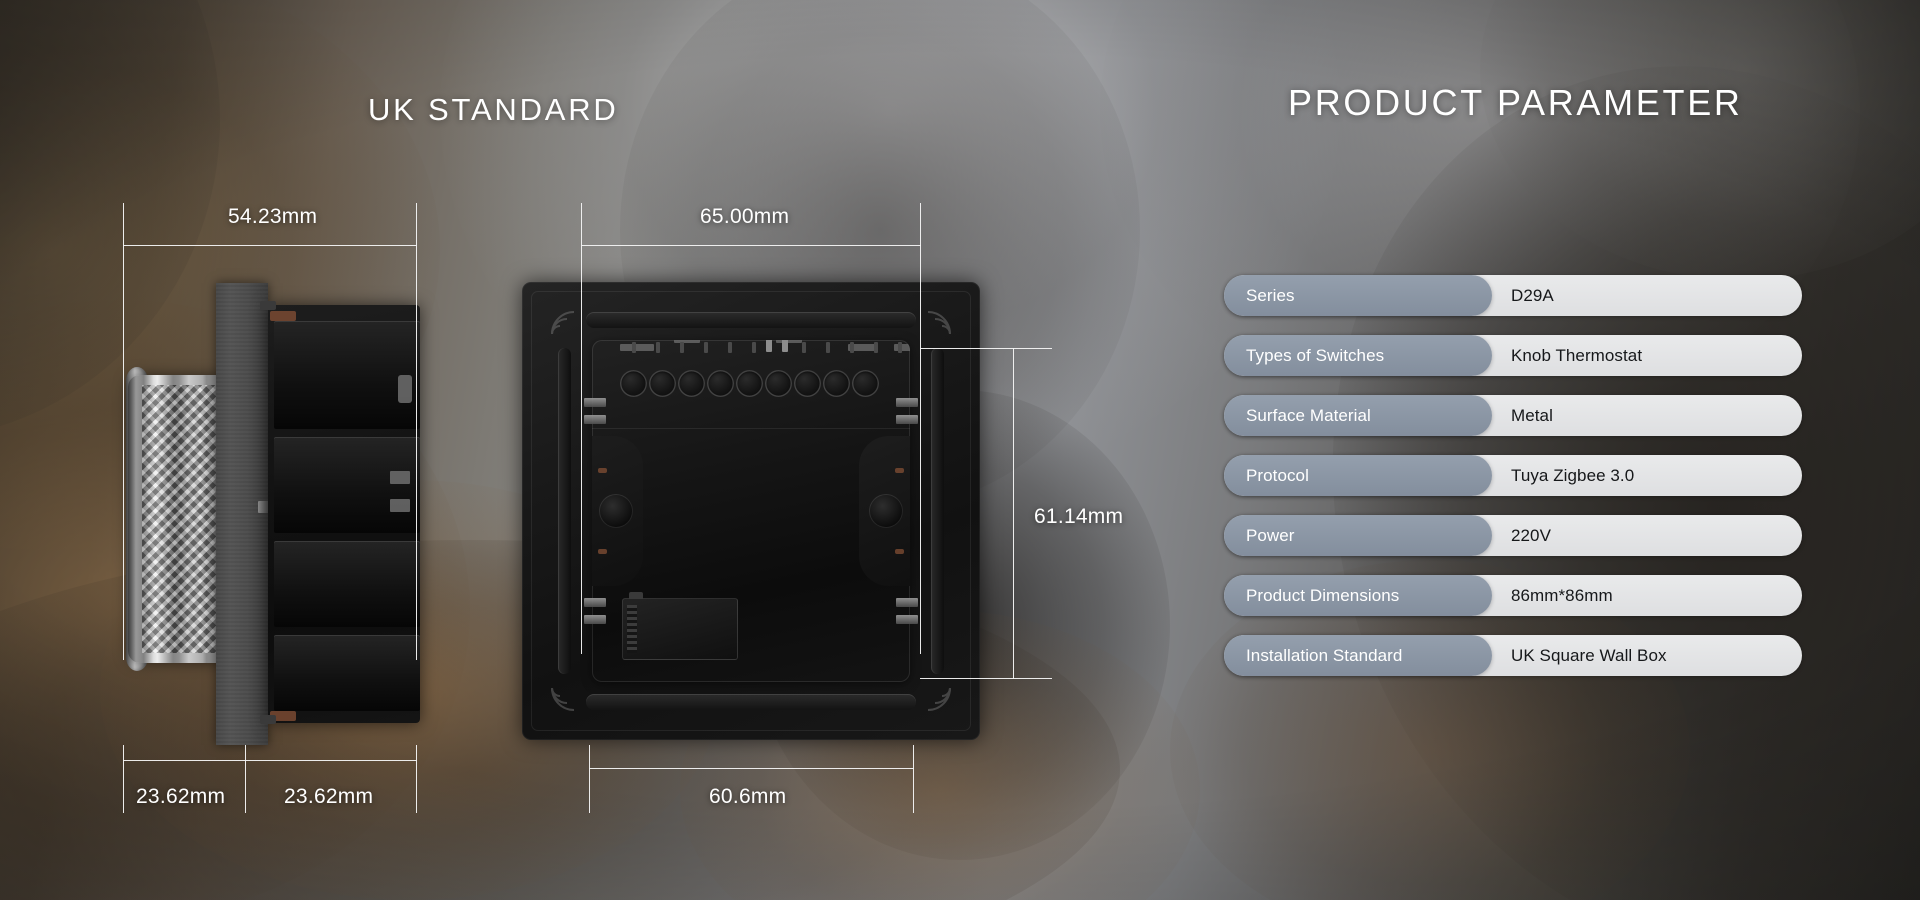 This screenshot has height=900, width=1920. I want to click on knurled-chrome-knob, so click(177, 519).